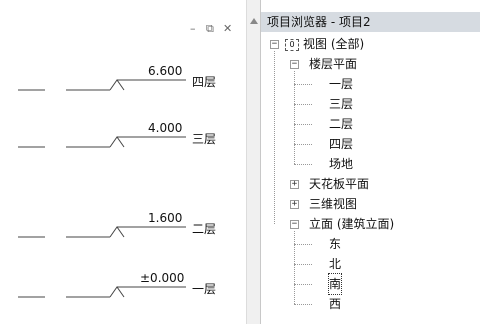  I want to click on scroll-up-icon, so click(254, 21).